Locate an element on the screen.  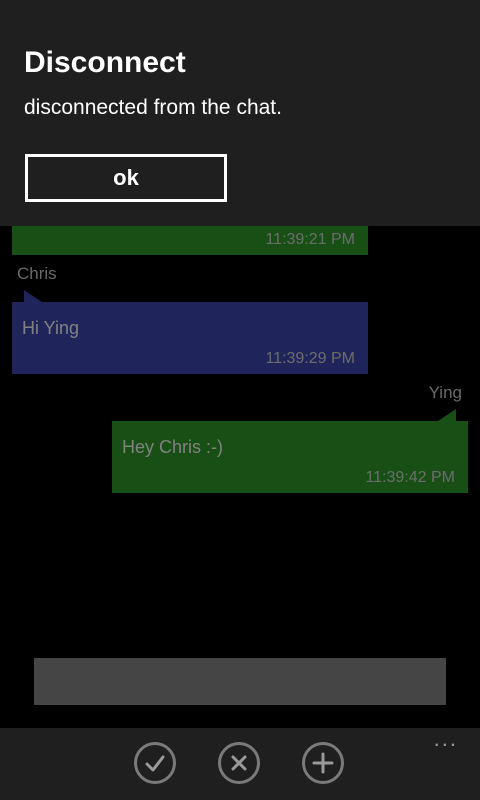
message-time: 11:39:42 PM is located at coordinates (410, 477).